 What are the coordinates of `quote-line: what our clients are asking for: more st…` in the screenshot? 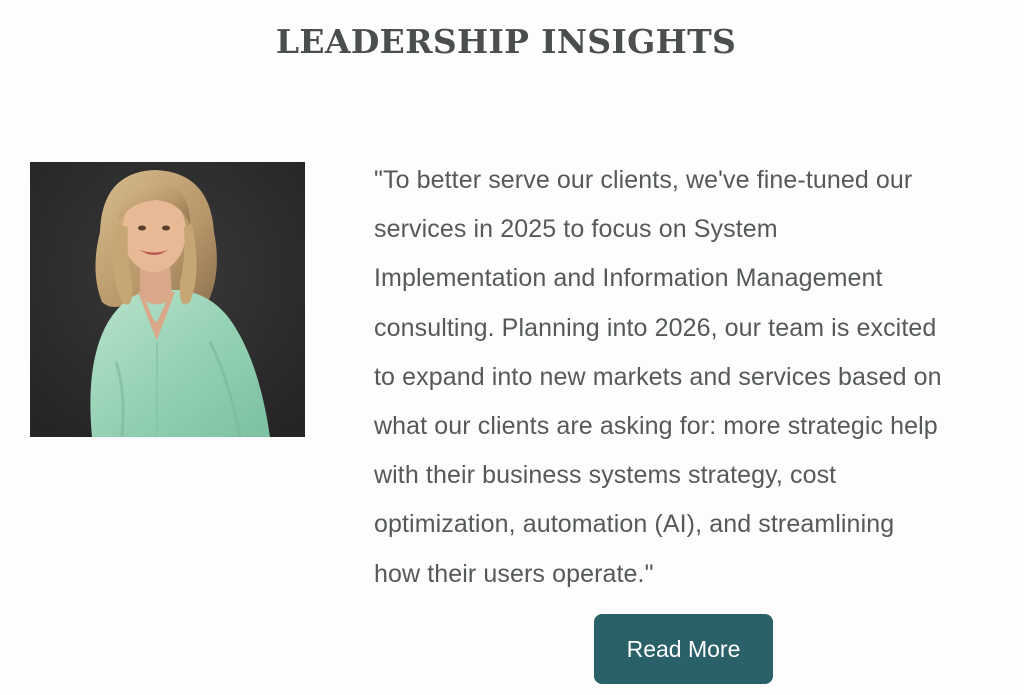 It's located at (656, 426).